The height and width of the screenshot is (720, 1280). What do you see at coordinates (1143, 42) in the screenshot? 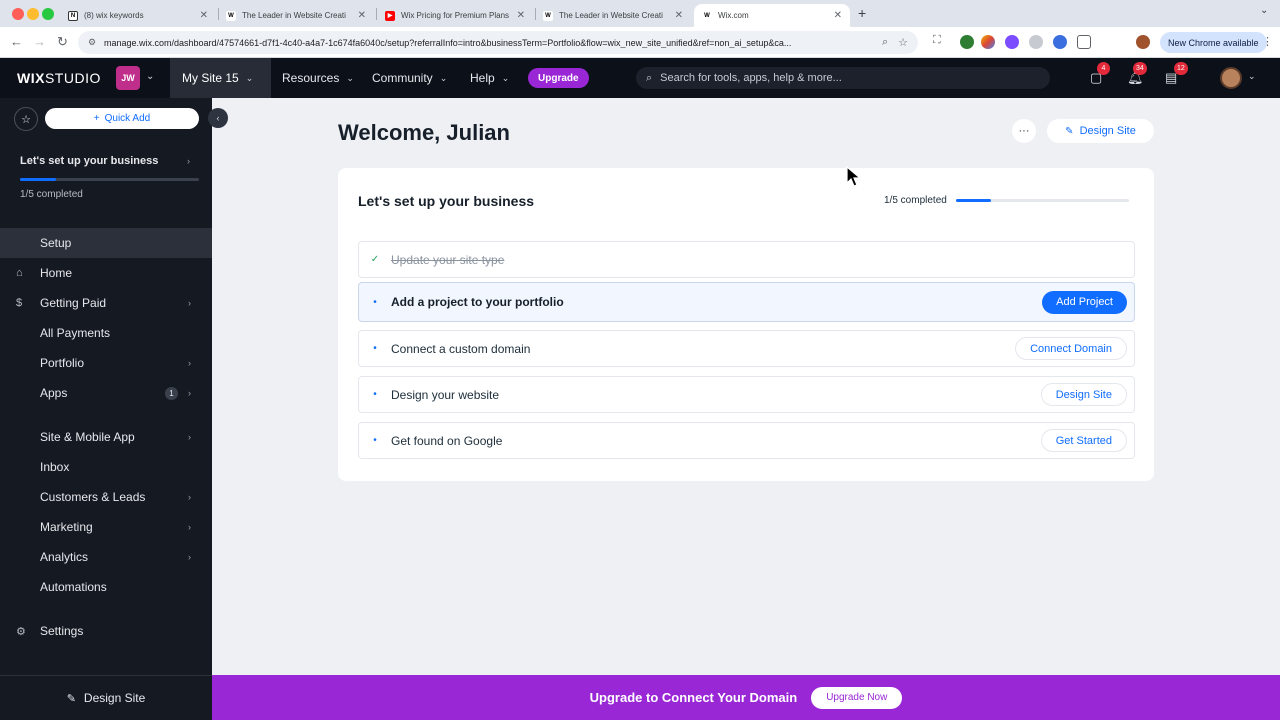
I see `profile-avatar-icon` at bounding box center [1143, 42].